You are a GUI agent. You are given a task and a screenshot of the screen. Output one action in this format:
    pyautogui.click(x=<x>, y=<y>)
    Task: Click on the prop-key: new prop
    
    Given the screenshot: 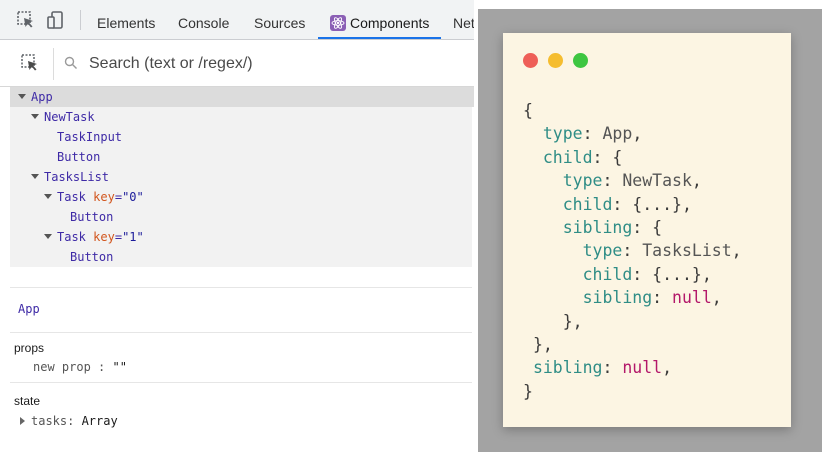 What is the action you would take?
    pyautogui.click(x=62, y=367)
    